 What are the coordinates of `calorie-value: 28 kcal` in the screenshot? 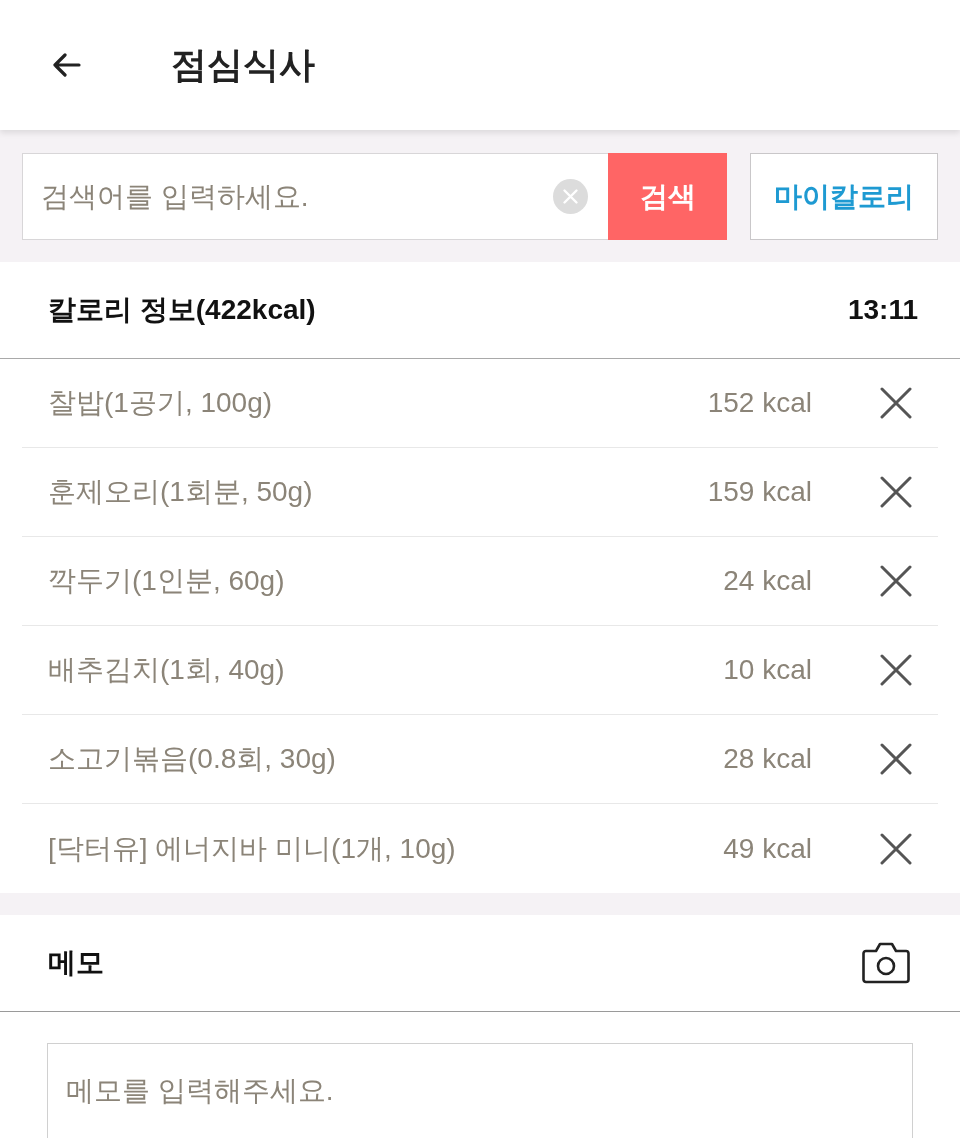 It's located at (767, 759).